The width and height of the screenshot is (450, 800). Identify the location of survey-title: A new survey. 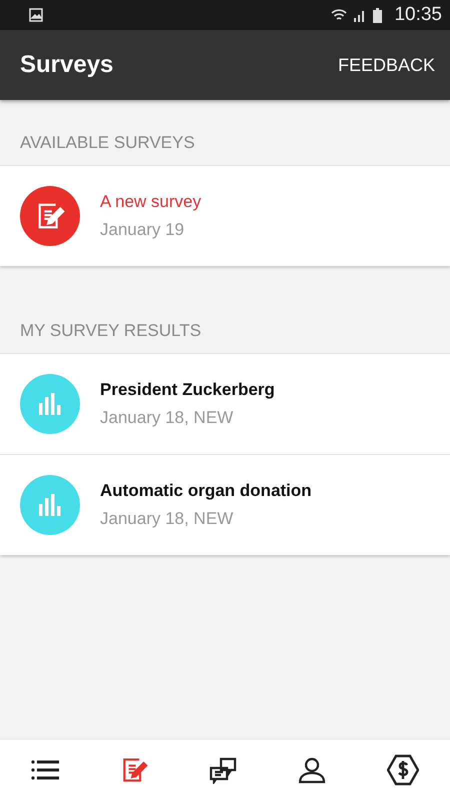
(151, 202).